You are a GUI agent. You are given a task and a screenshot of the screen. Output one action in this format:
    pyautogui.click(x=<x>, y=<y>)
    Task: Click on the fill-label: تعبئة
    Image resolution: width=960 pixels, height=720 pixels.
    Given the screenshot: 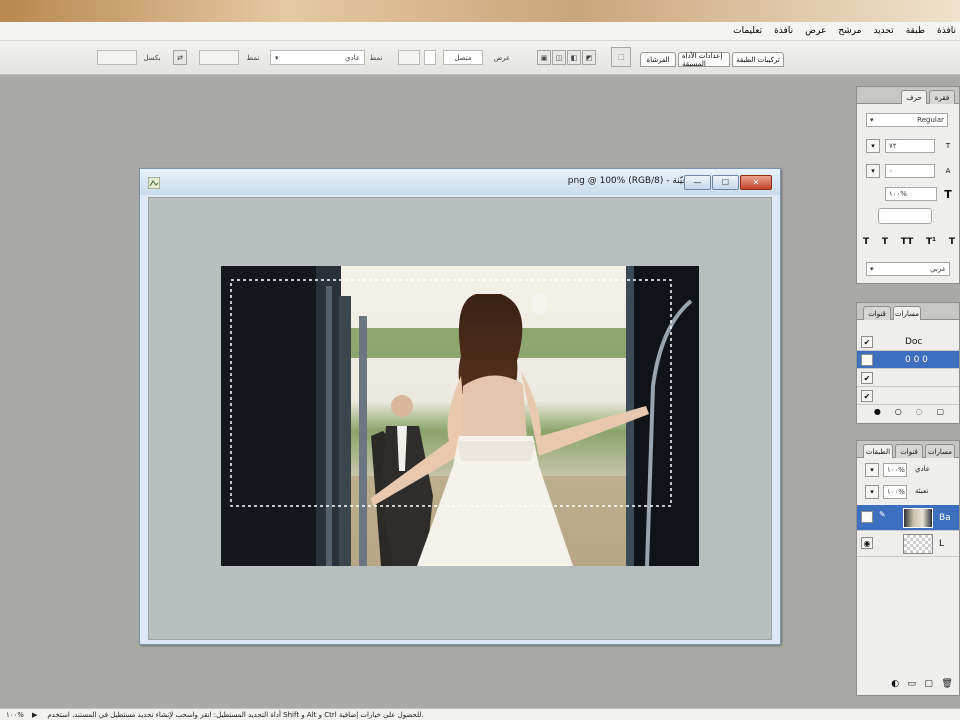 What is the action you would take?
    pyautogui.click(x=922, y=491)
    